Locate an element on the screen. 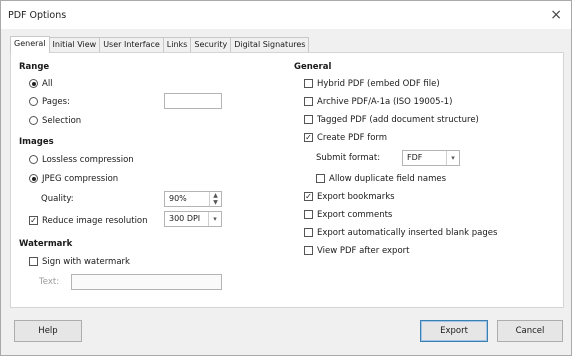  submit-format-combo: FDF ▾ is located at coordinates (431, 158).